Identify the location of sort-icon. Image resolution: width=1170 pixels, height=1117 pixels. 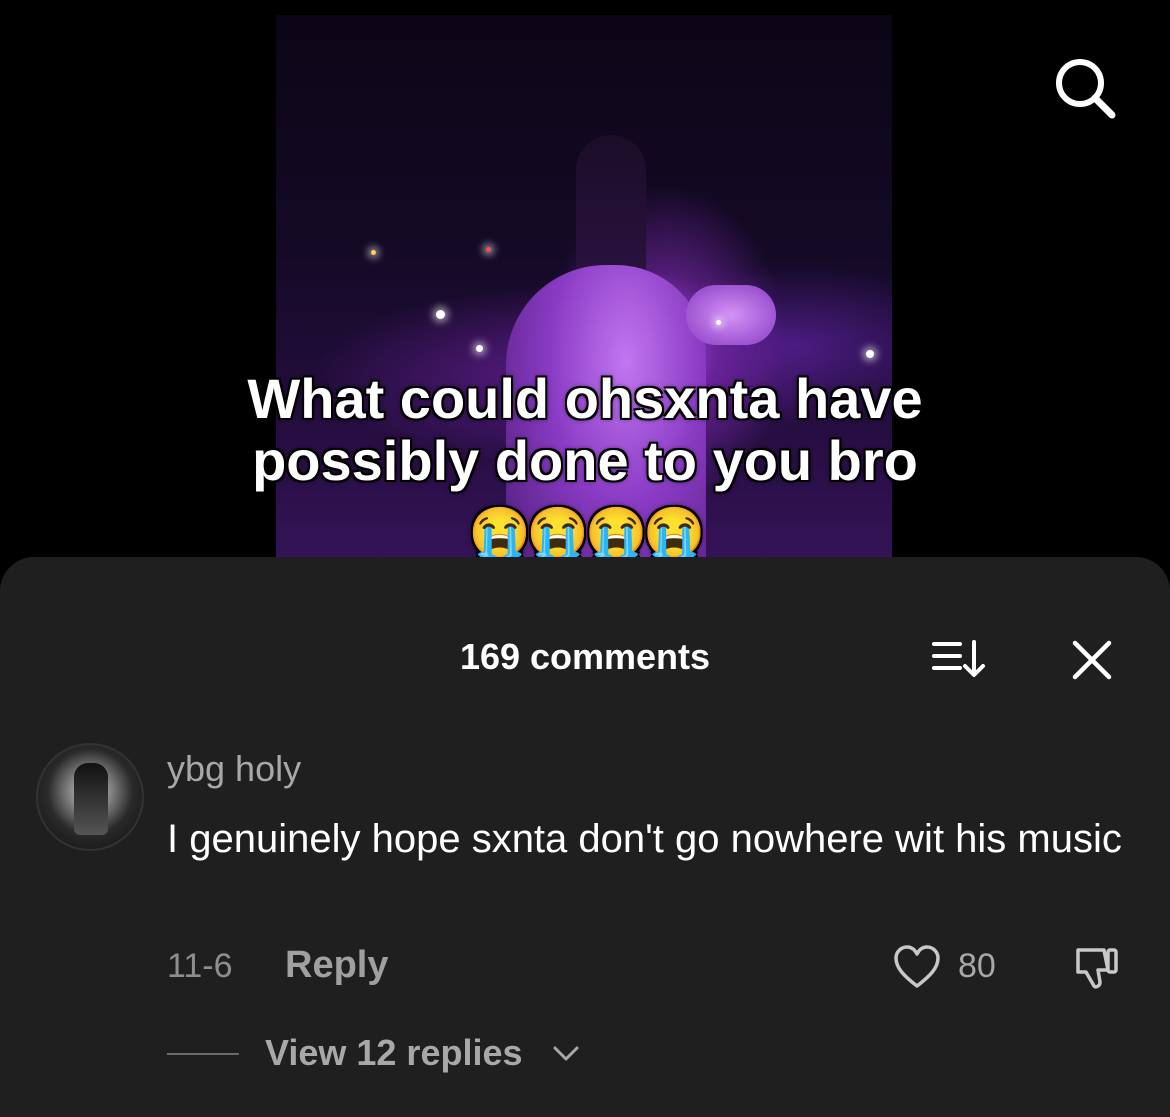
(958, 659).